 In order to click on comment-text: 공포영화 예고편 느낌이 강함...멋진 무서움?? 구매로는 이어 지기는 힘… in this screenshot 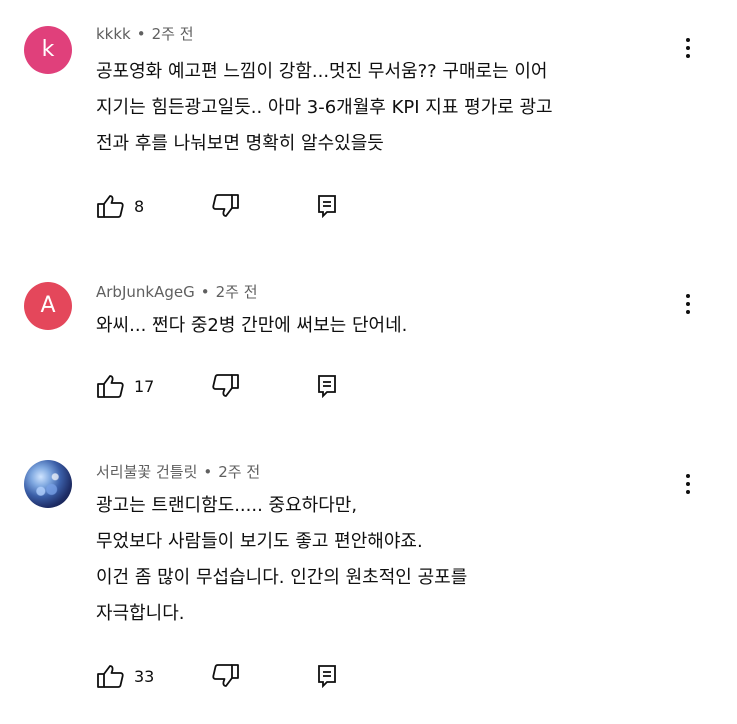, I will do `click(396, 108)`.